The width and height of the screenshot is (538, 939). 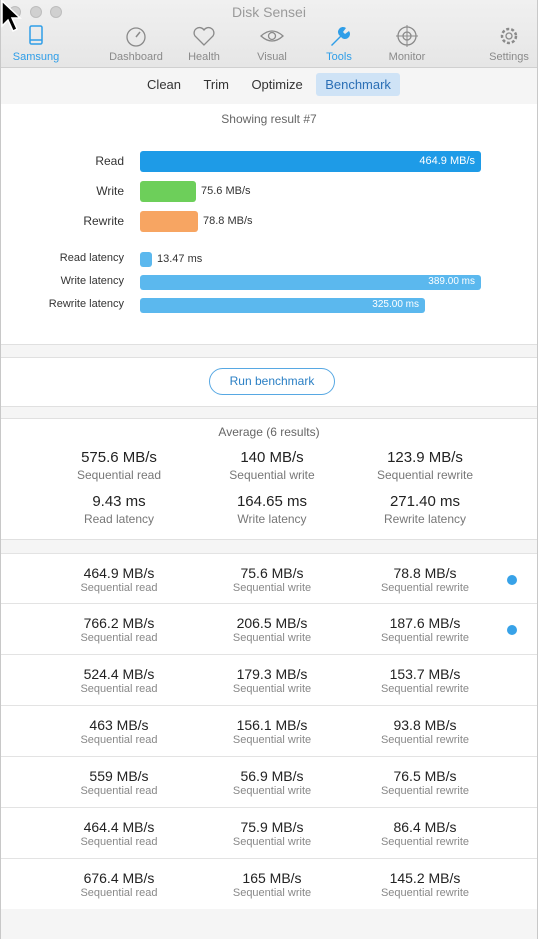 I want to click on result-cell-rewrite: 145.2 MB/s Sequential rewrite, so click(x=425, y=884).